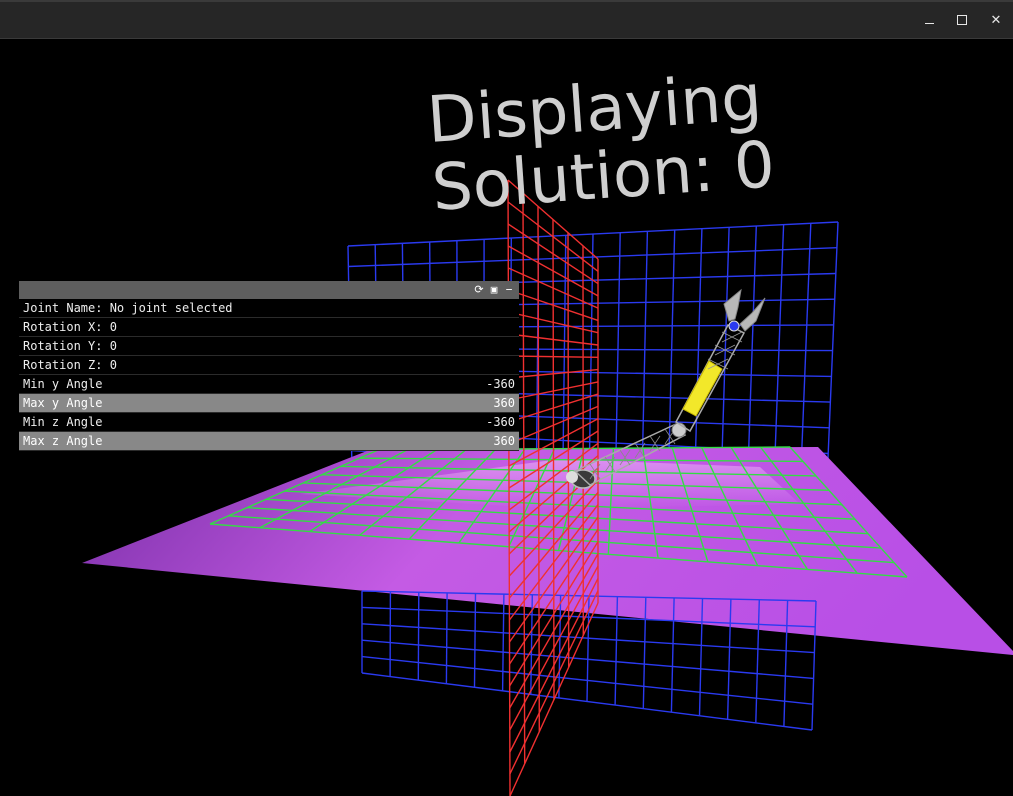  What do you see at coordinates (269, 346) in the screenshot?
I see `rotation-y-row: Rotation Y: 0` at bounding box center [269, 346].